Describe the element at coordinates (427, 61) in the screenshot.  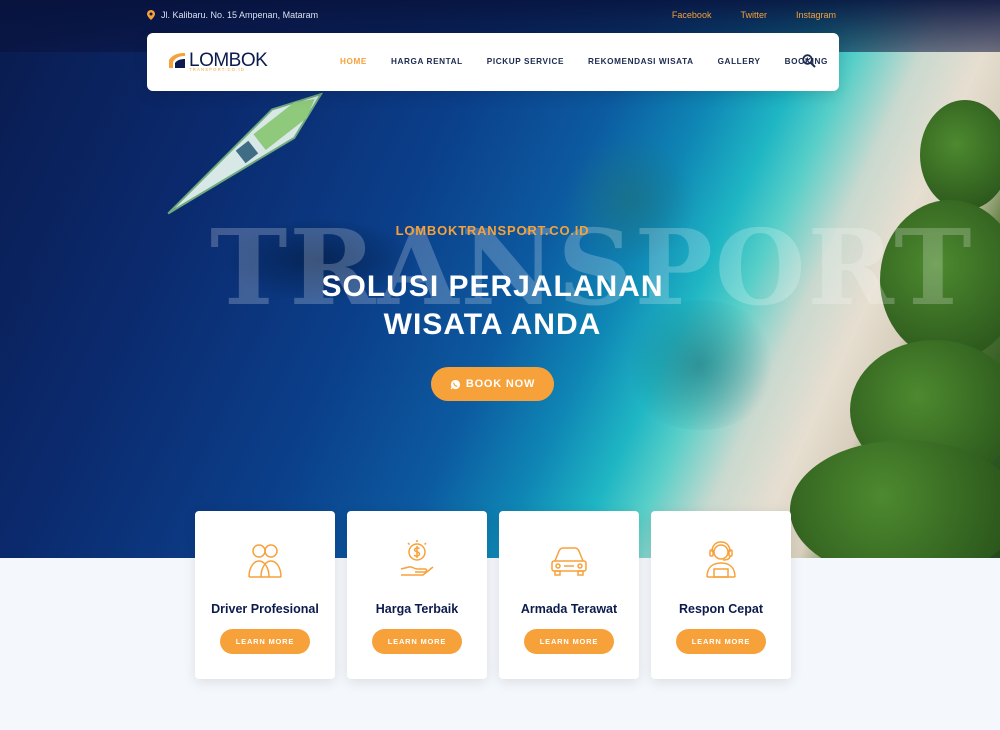
I see `nav-harga-rental: HARGA RENTAL` at that location.